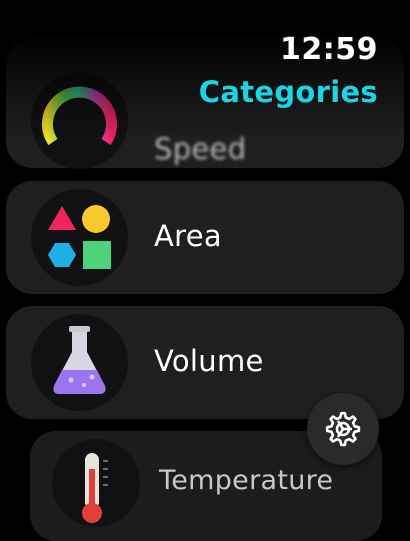 The height and width of the screenshot is (541, 410). Describe the element at coordinates (246, 480) in the screenshot. I see `category-label-temperature: Temperature` at that location.